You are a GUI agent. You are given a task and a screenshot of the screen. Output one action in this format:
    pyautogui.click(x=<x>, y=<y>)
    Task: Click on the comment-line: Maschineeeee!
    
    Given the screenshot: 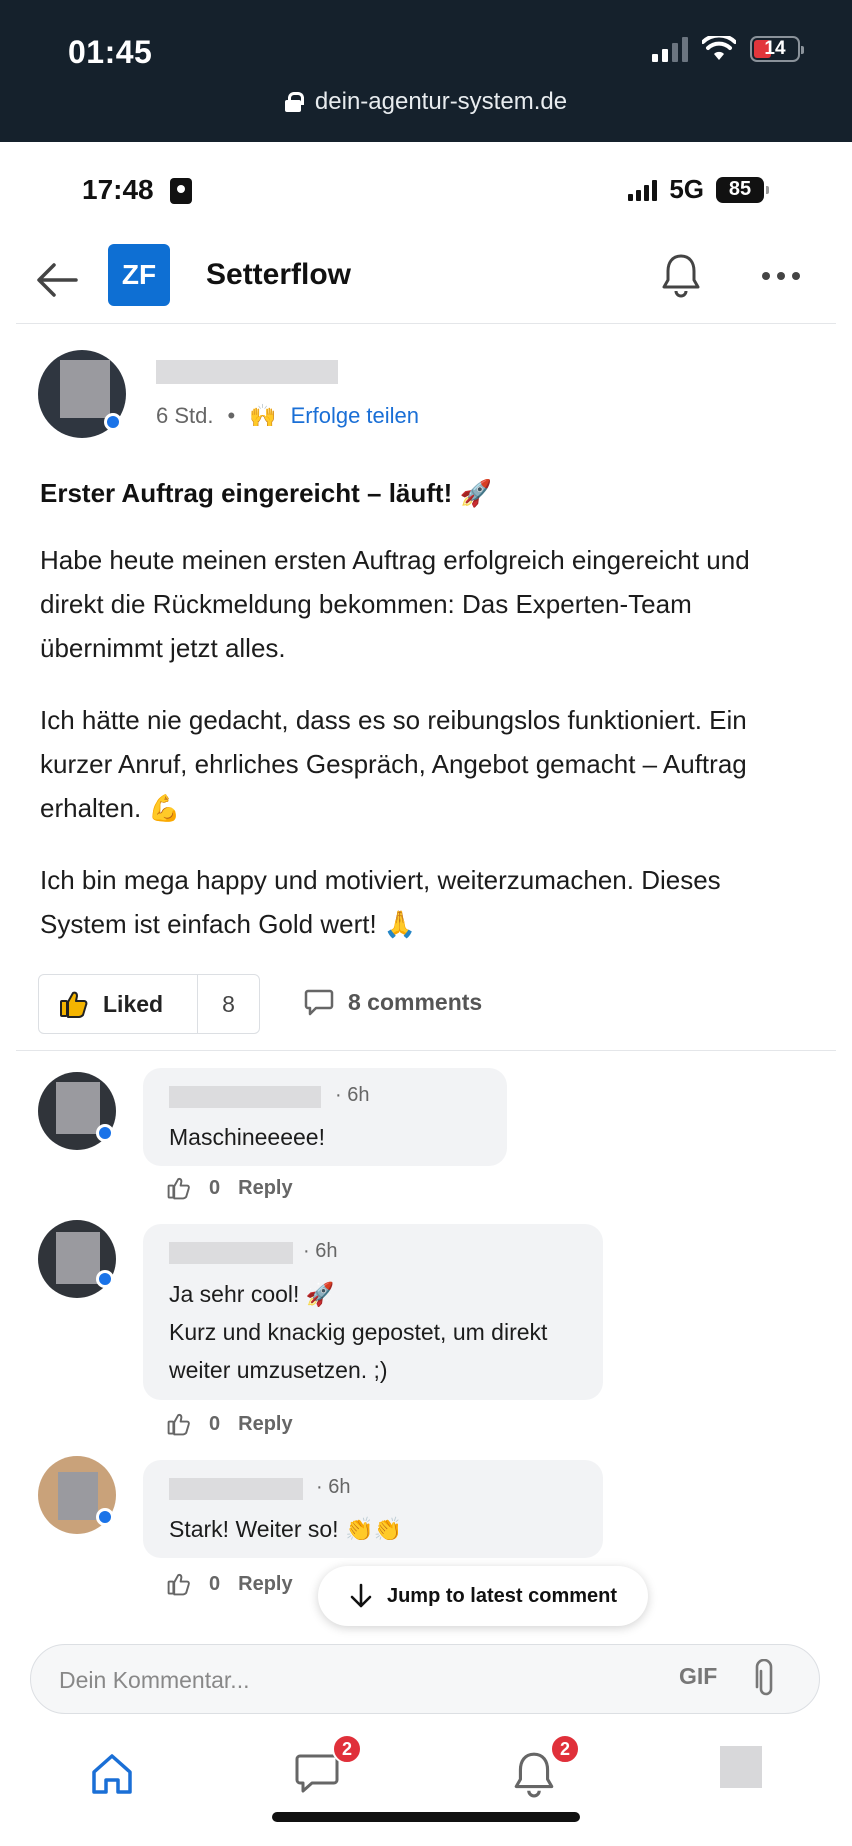 What is the action you would take?
    pyautogui.click(x=247, y=1137)
    